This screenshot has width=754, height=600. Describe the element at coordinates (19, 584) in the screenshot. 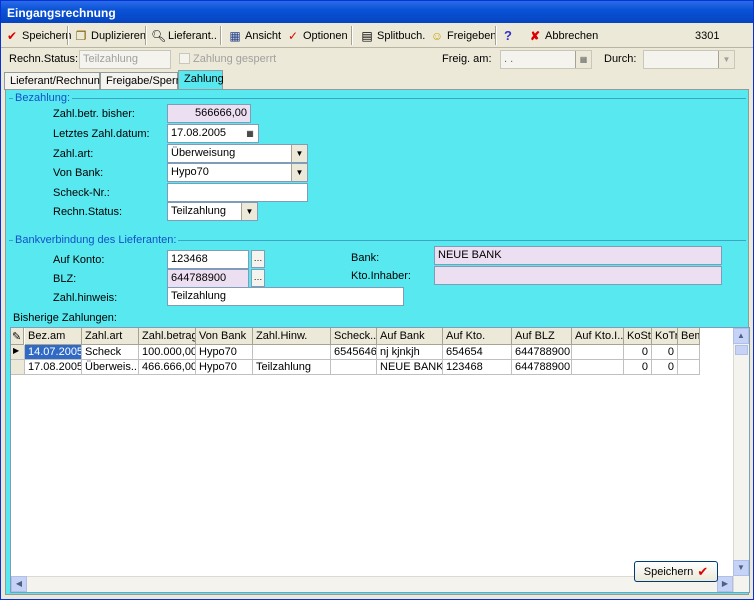

I see `scroll-left-icon: ◀` at that location.